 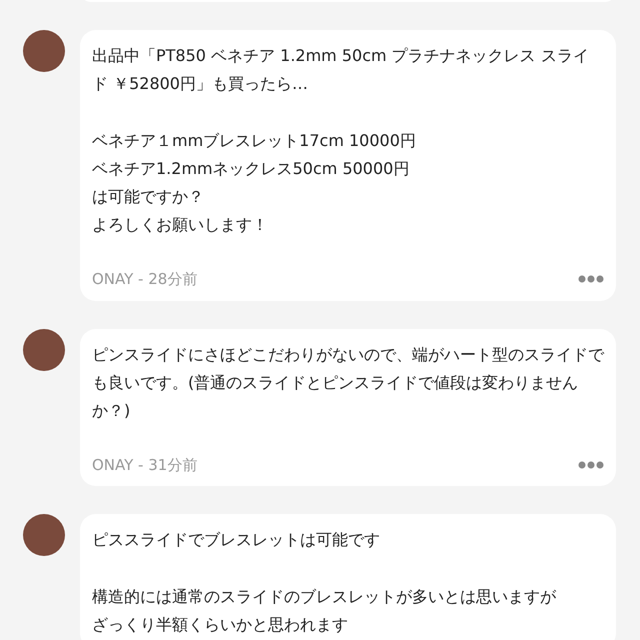 I want to click on comment-text: よろしくお願いします！, so click(x=180, y=225).